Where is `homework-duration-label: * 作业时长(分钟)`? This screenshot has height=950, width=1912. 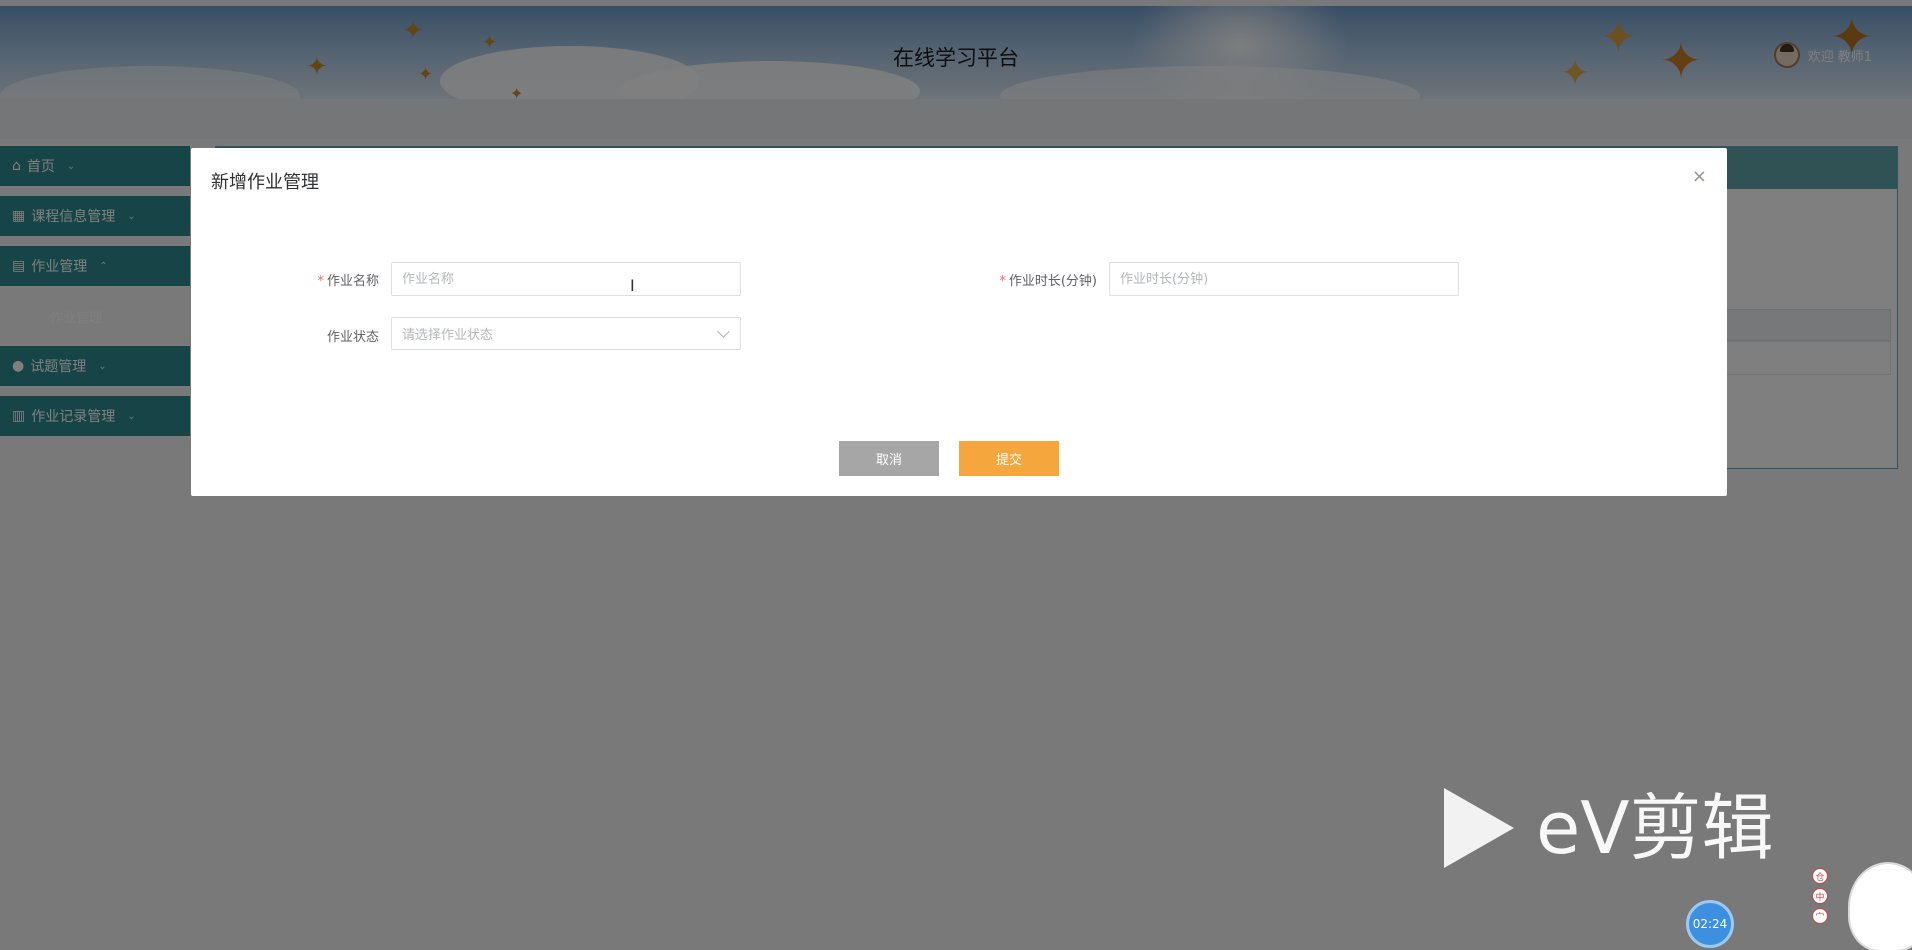
homework-duration-label: * 作业时长(分钟) is located at coordinates (1014, 279).